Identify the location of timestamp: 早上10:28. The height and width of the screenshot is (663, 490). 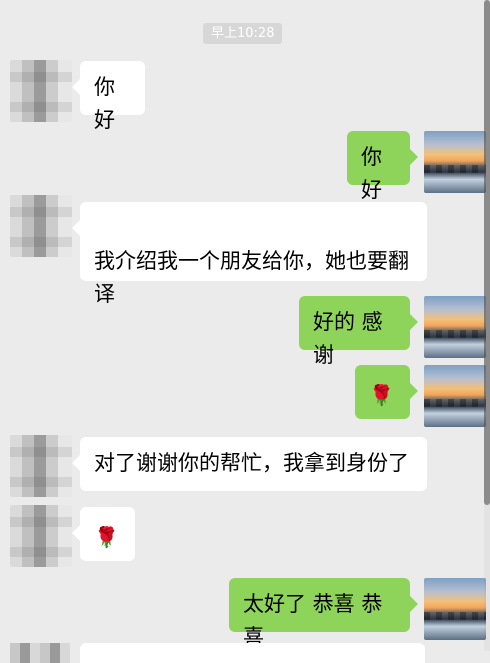
(243, 33).